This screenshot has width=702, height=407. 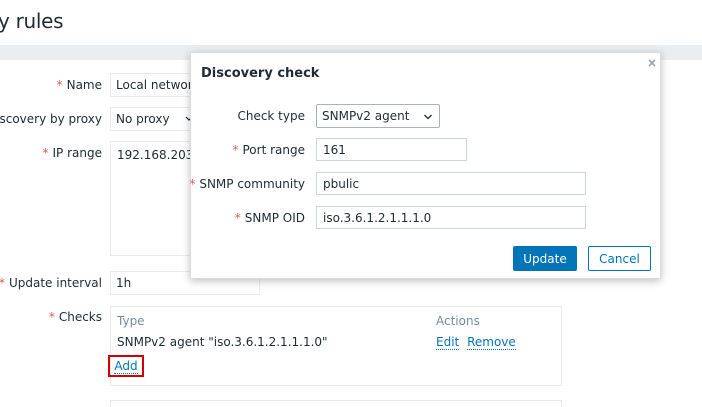 I want to click on next-section-box, so click(x=336, y=403).